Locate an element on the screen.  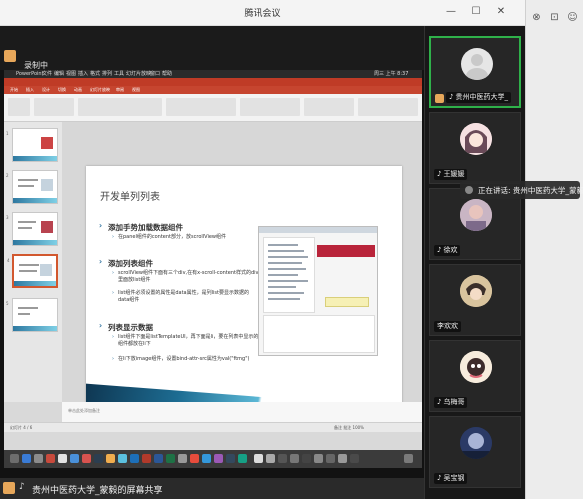
notes-pane: 单击此处添加备注 is located at coordinates (242, 412).